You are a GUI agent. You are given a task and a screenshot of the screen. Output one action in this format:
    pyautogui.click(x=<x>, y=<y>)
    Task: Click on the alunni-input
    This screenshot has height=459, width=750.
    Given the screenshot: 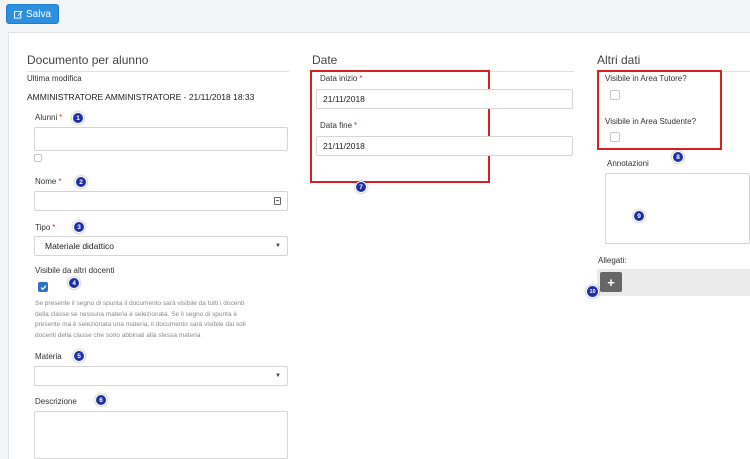 What is the action you would take?
    pyautogui.click(x=161, y=139)
    